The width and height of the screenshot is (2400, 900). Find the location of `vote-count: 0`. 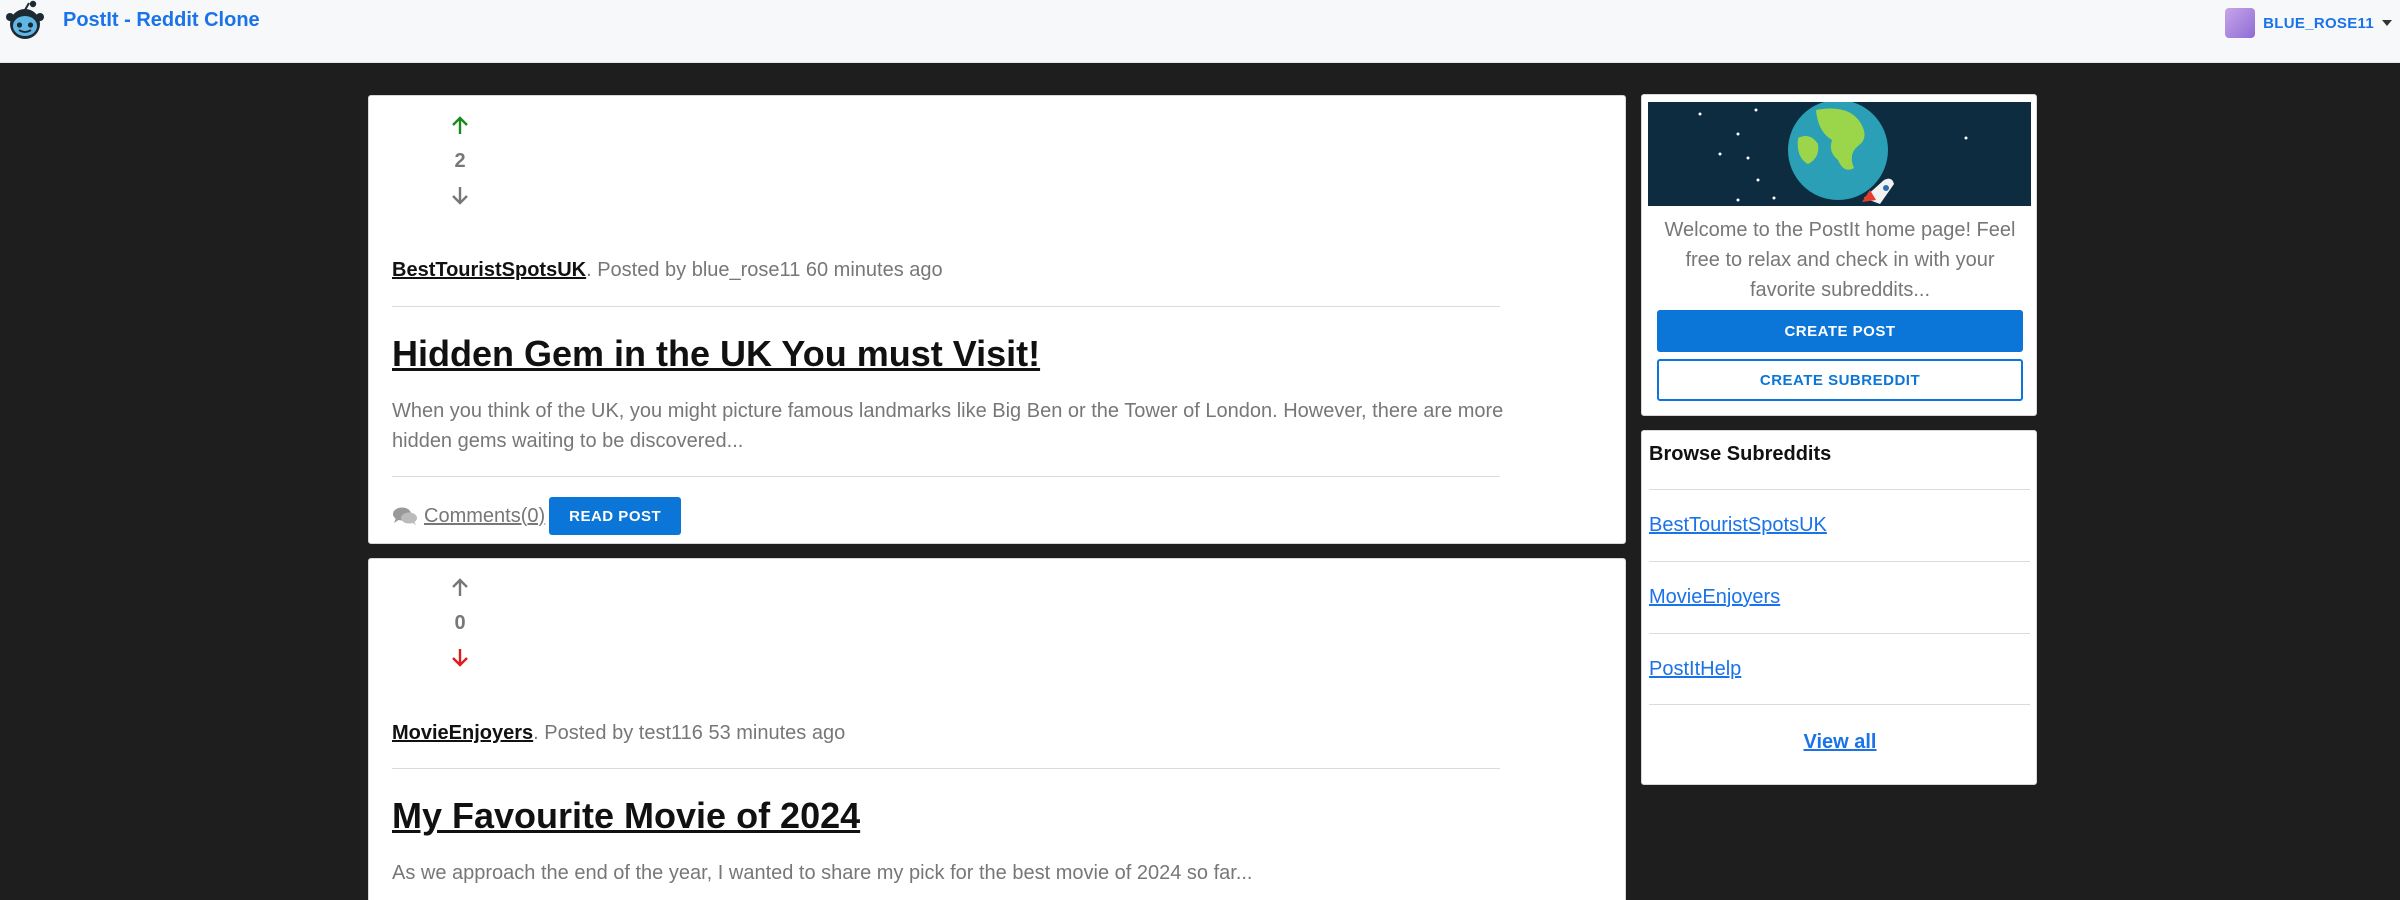

vote-count: 0 is located at coordinates (460, 623).